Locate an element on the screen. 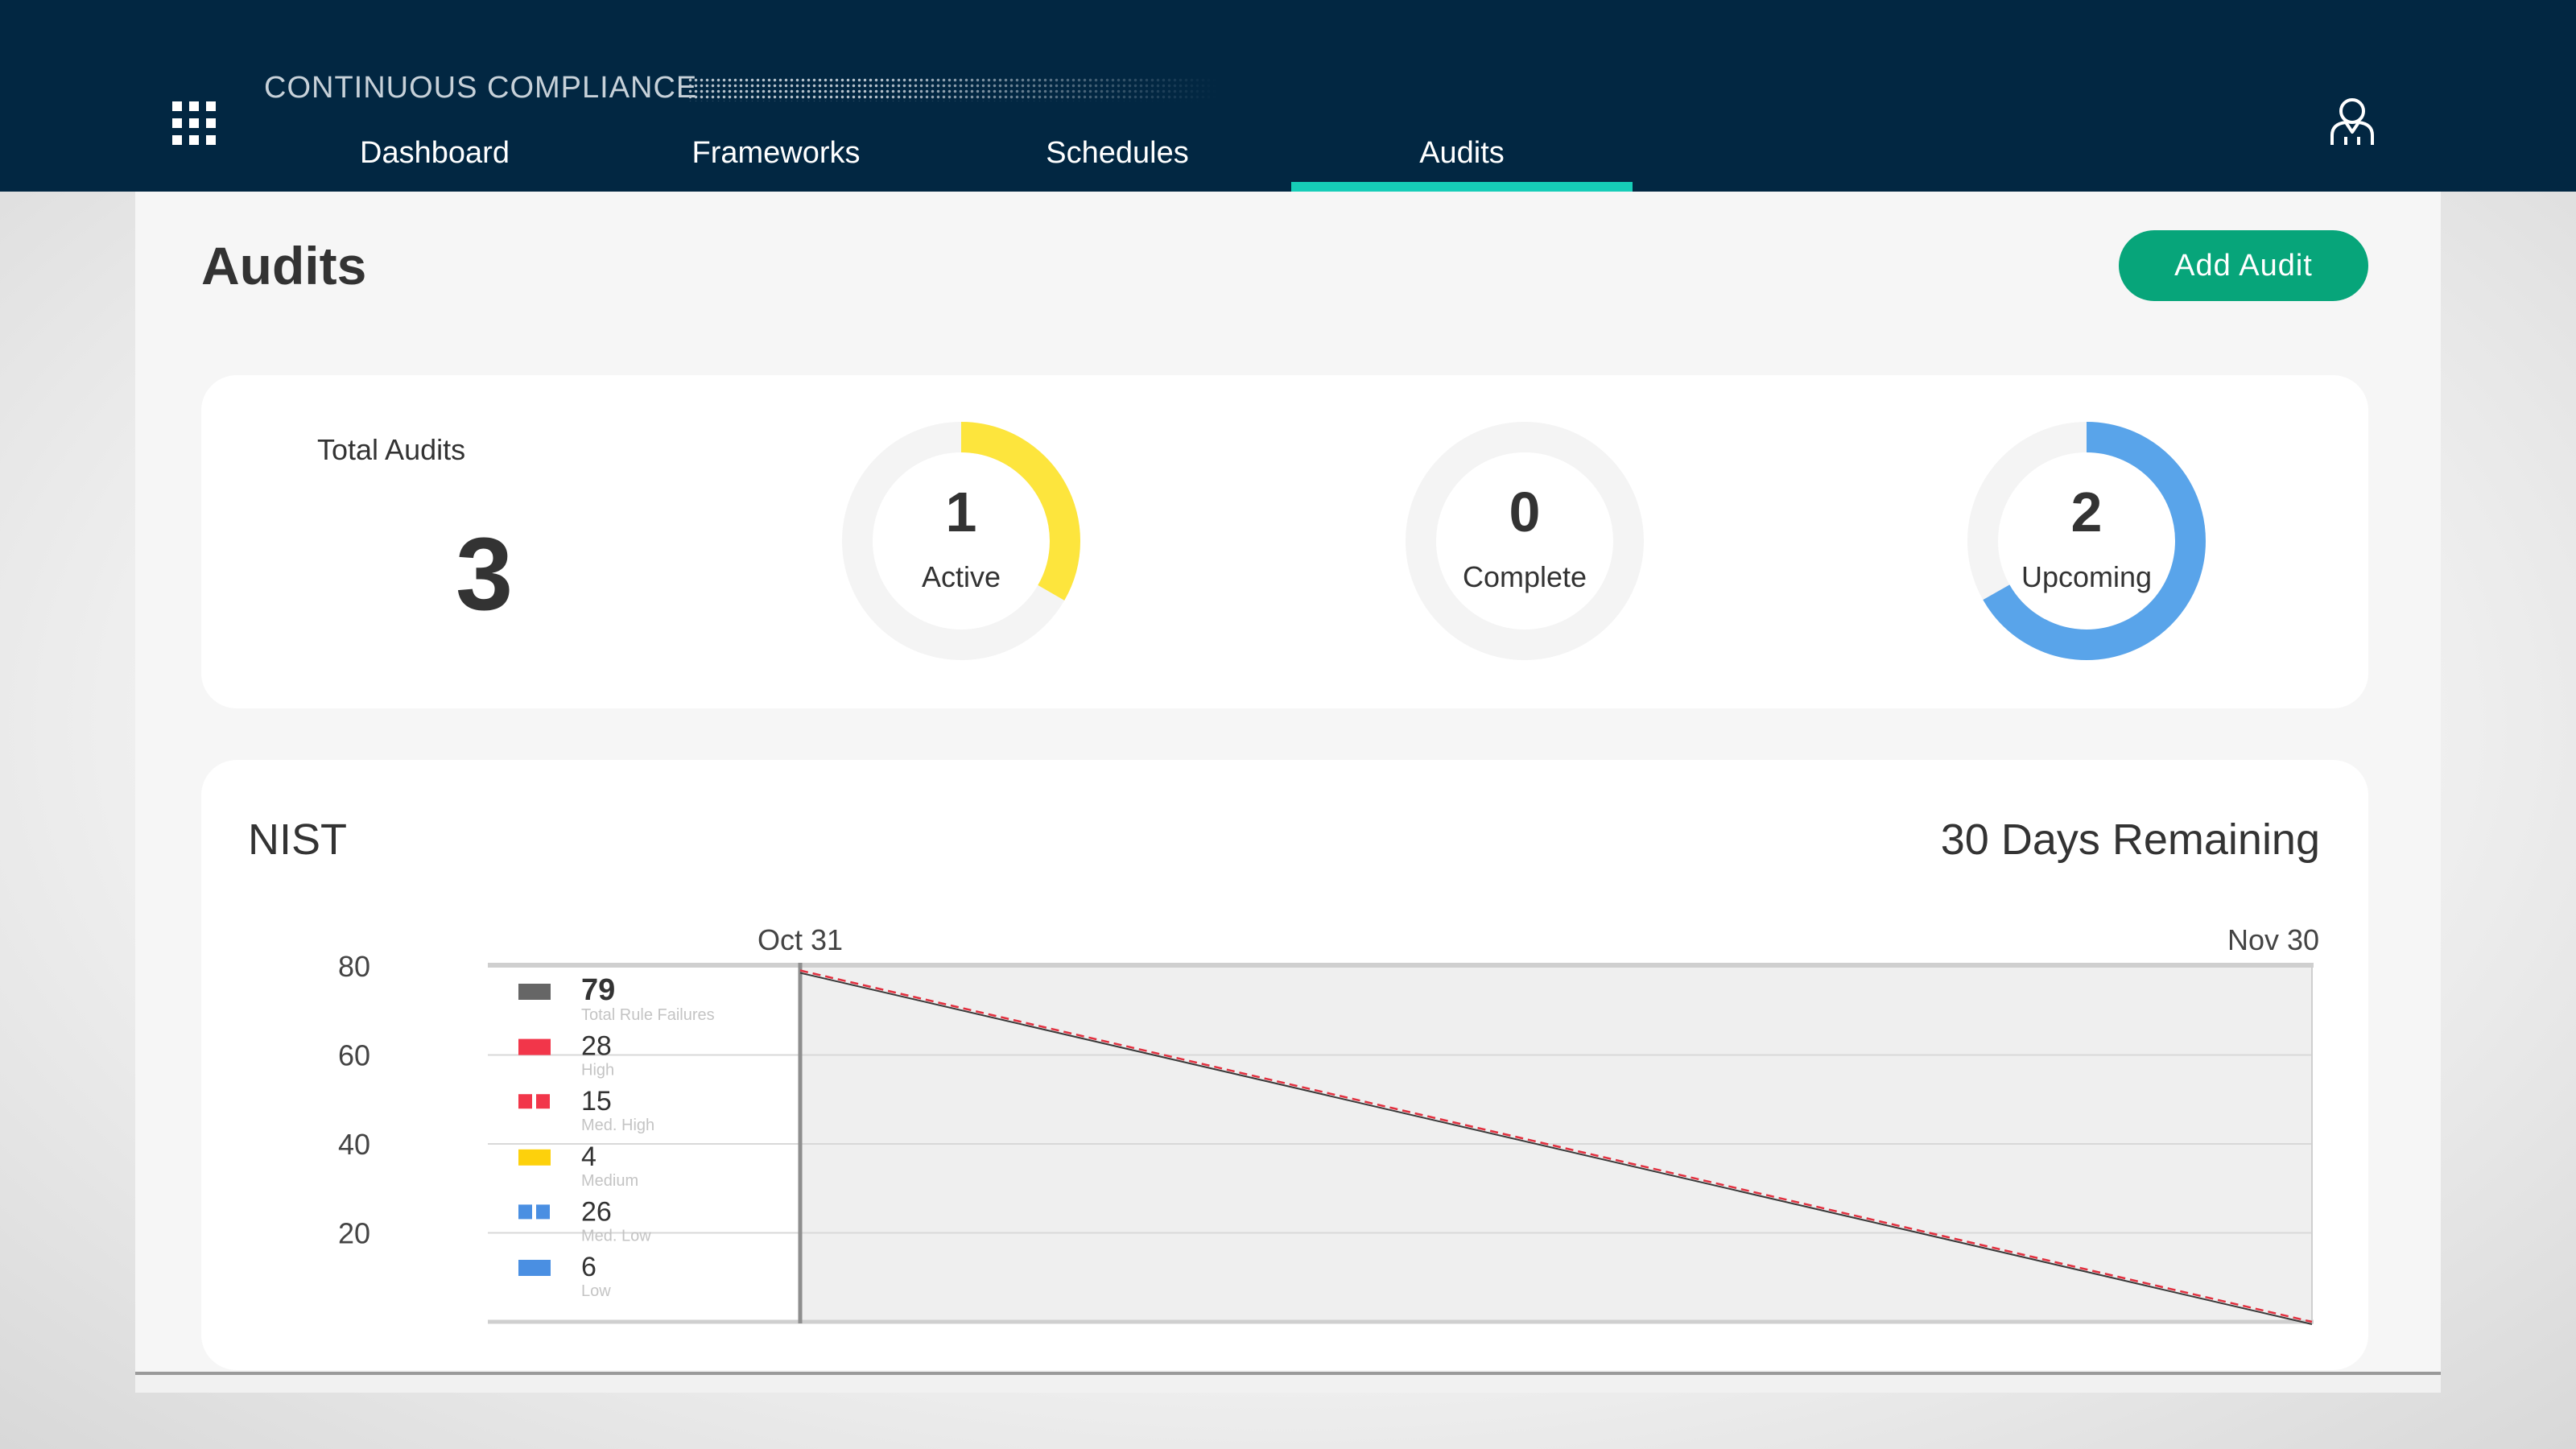  y-tick-label: 20 is located at coordinates (354, 1233).